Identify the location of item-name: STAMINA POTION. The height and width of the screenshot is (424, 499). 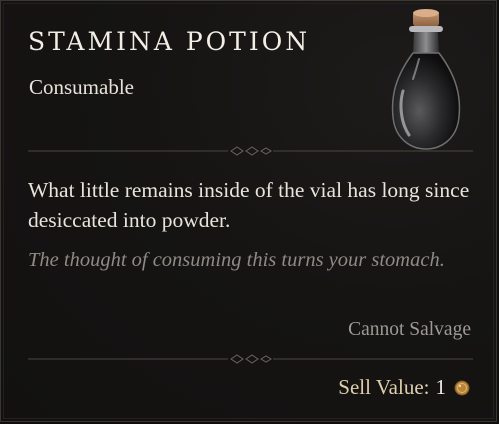
(169, 41).